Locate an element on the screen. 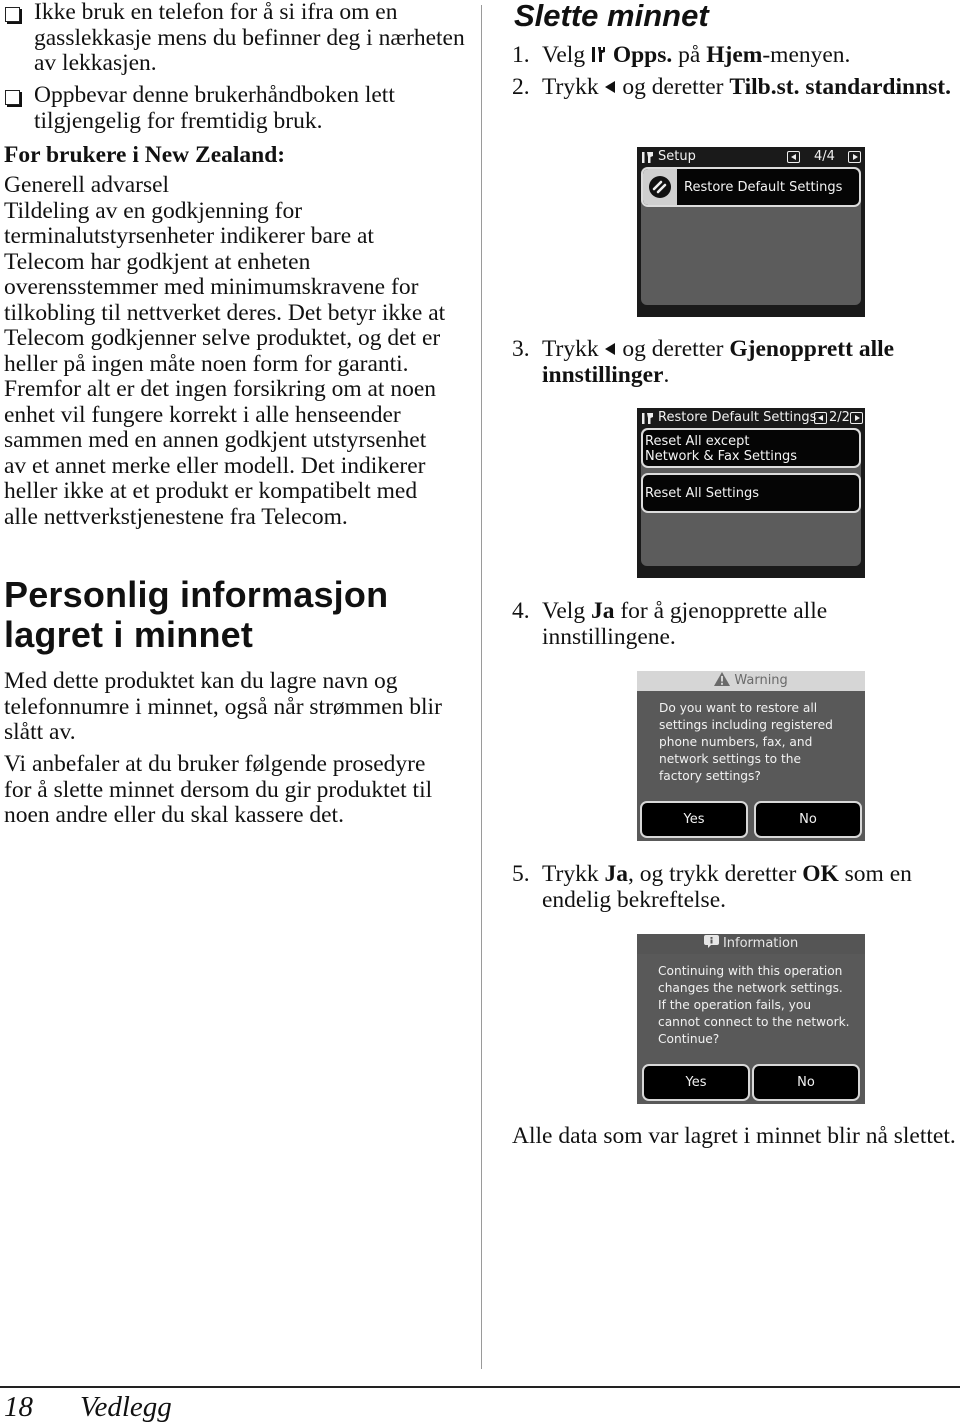 The height and width of the screenshot is (1427, 960). message-line: Continuing with this operation is located at coordinates (750, 971).